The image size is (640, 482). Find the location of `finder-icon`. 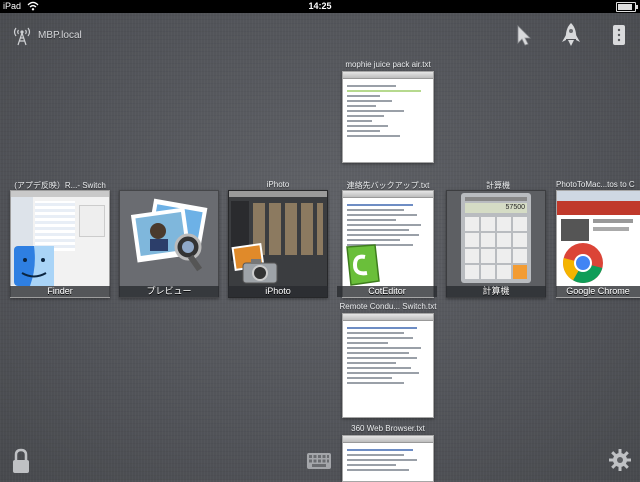

finder-icon is located at coordinates (34, 266).